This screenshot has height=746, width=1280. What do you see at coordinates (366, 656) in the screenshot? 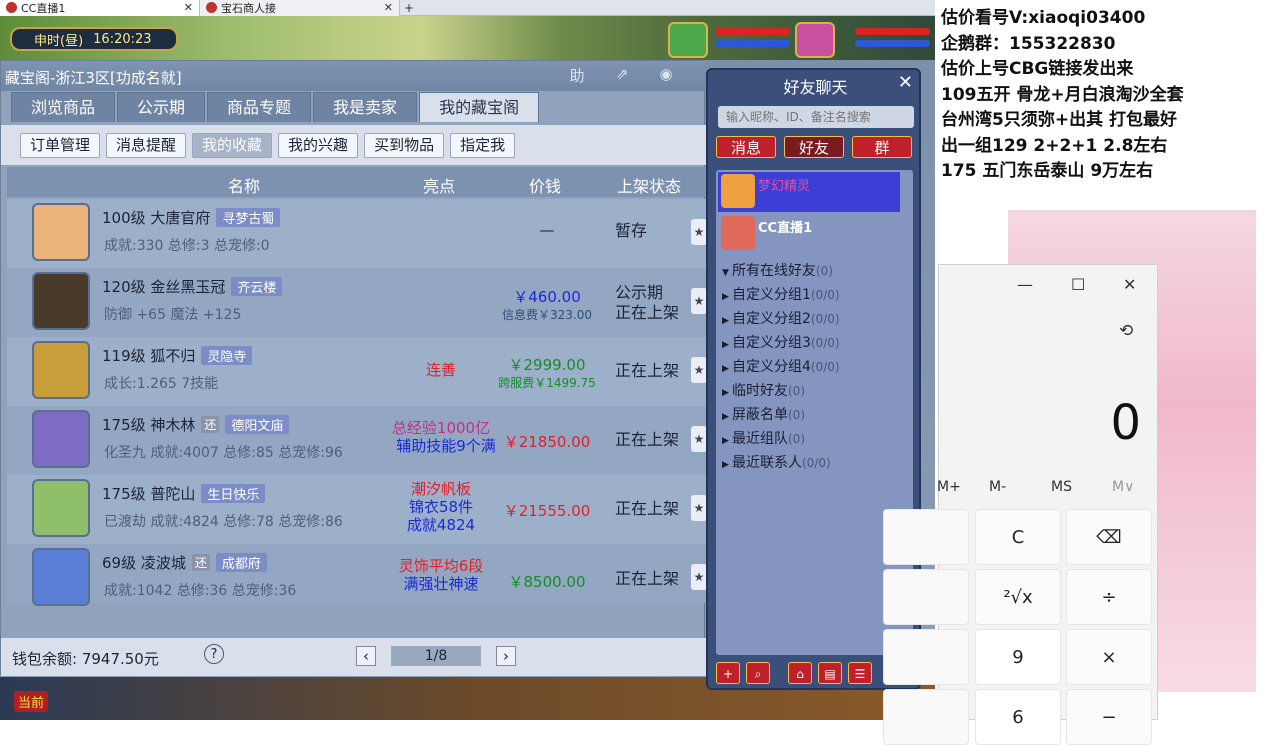
I see `prev-page-button: ‹` at bounding box center [366, 656].